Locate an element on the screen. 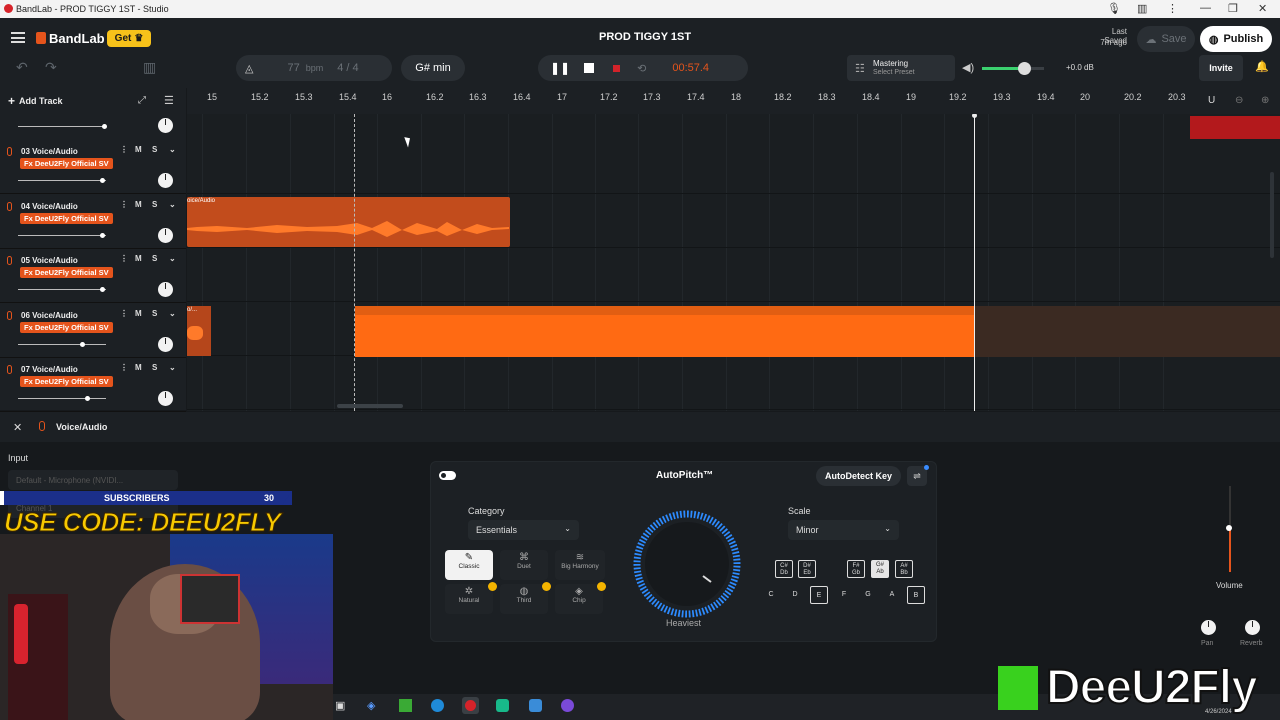  nvidia-icon is located at coordinates (405, 705).